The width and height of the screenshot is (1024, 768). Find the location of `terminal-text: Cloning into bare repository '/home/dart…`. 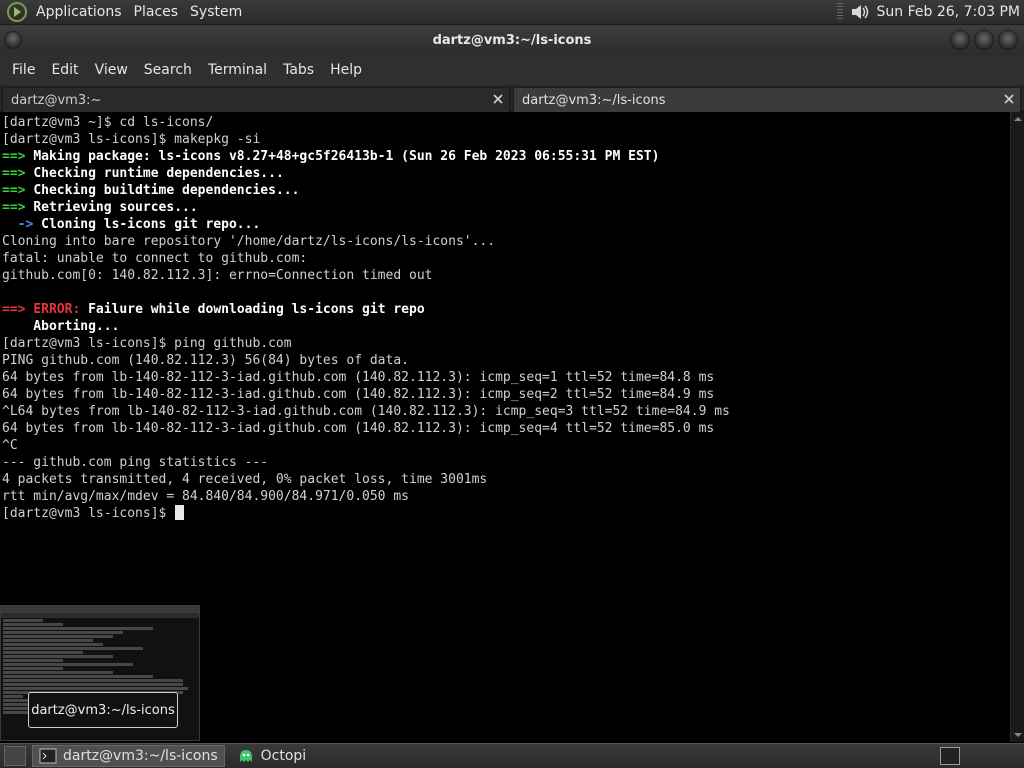

terminal-text: Cloning into bare repository '/home/dart… is located at coordinates (249, 241).